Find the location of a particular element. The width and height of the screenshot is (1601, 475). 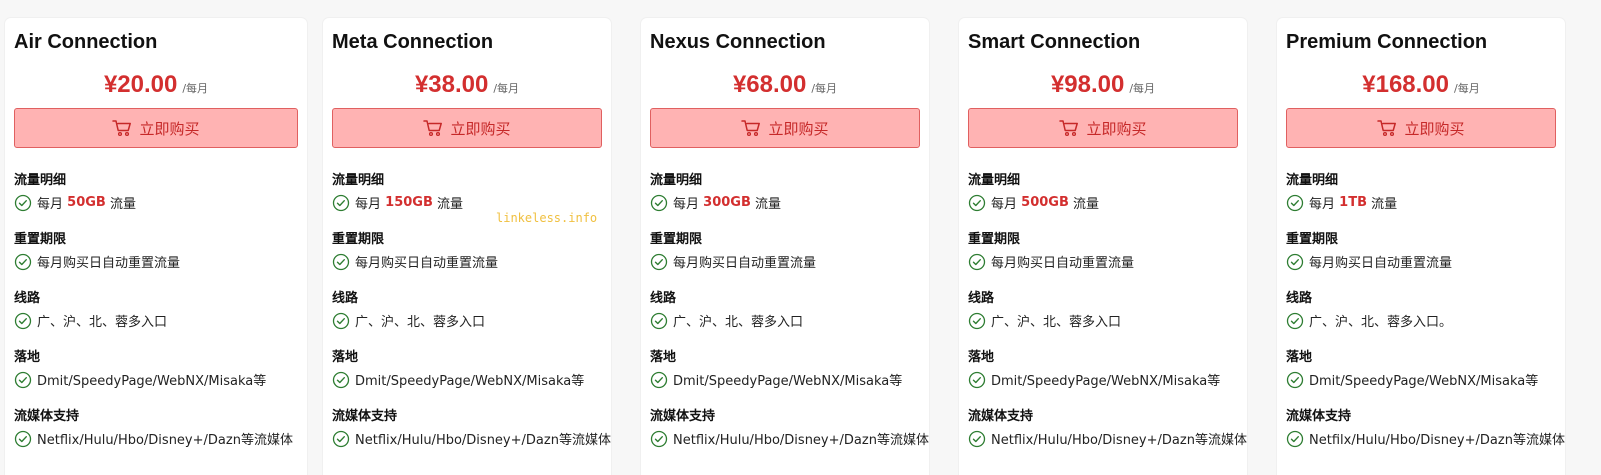

price-row: ¥20.00/每月 is located at coordinates (156, 85).